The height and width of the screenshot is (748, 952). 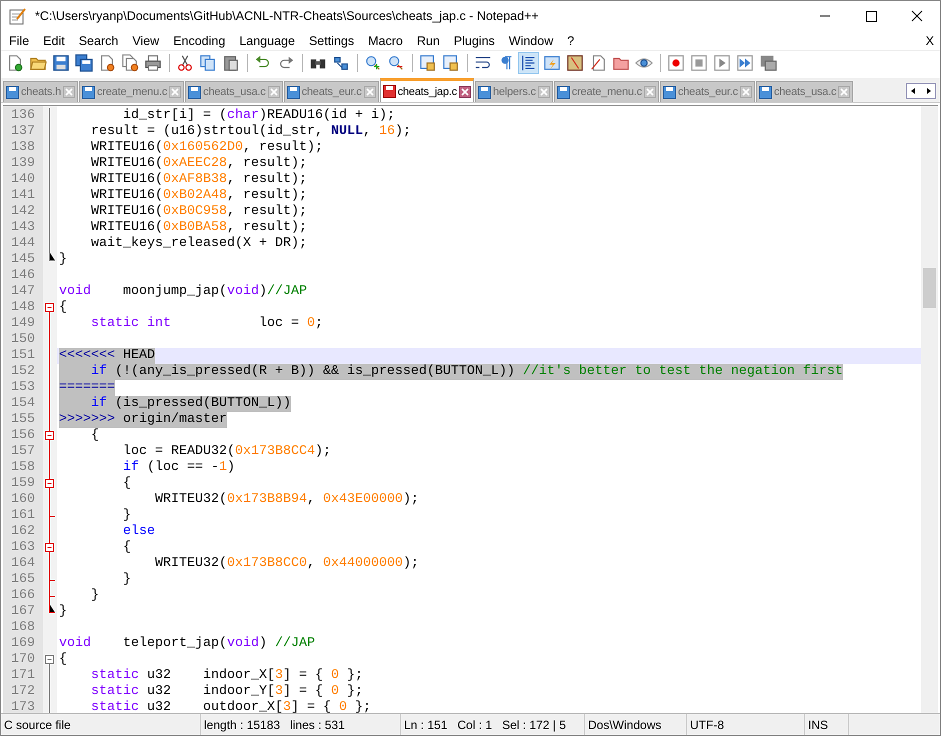 I want to click on printer-icon, so click(x=153, y=63).